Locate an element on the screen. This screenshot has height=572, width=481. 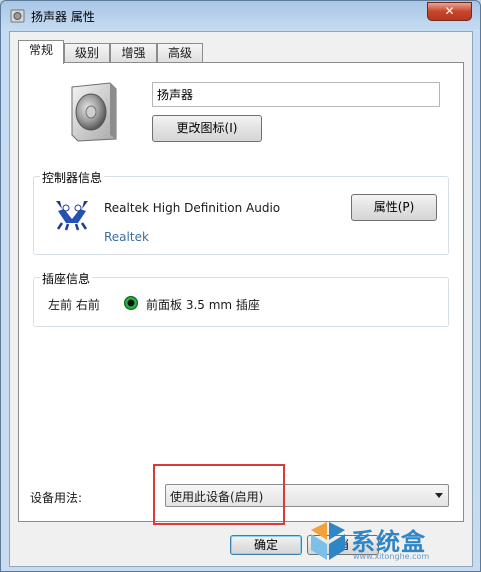
jack-color-icon is located at coordinates (131, 303).